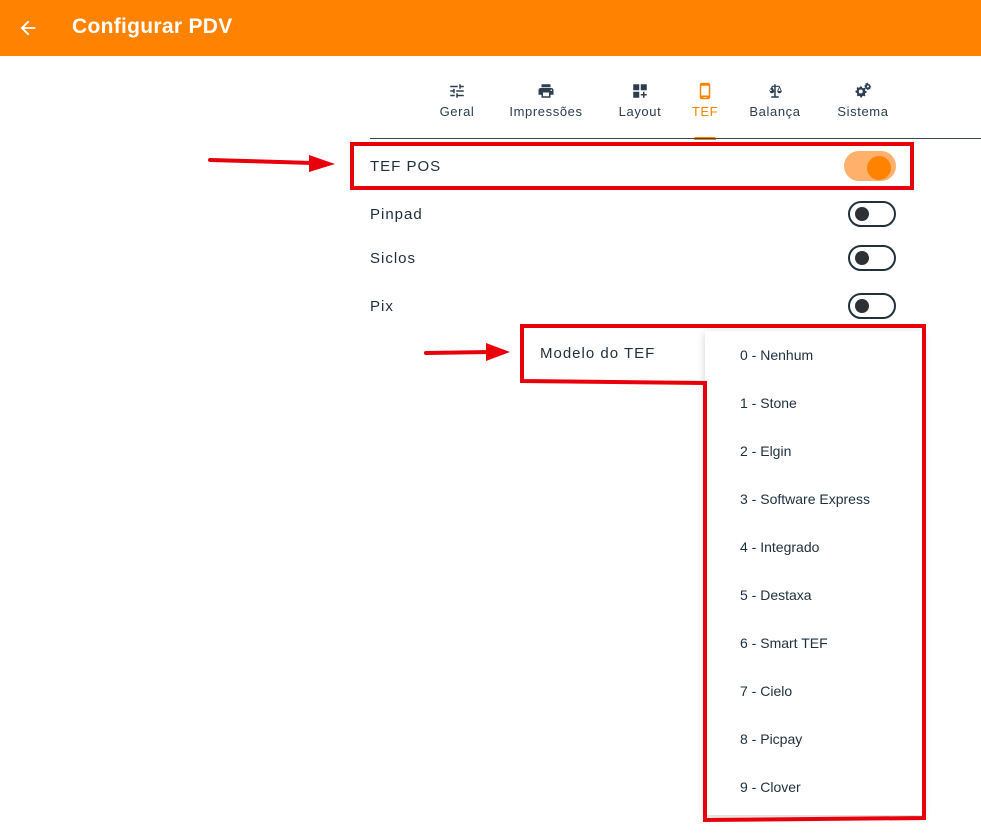  I want to click on tab-balanca: Balança, so click(775, 111).